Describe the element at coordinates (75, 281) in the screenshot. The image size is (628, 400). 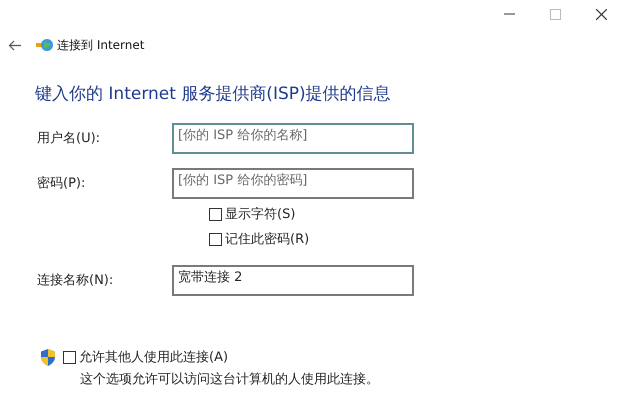
I see `field-label: 连接名称(N):` at that location.